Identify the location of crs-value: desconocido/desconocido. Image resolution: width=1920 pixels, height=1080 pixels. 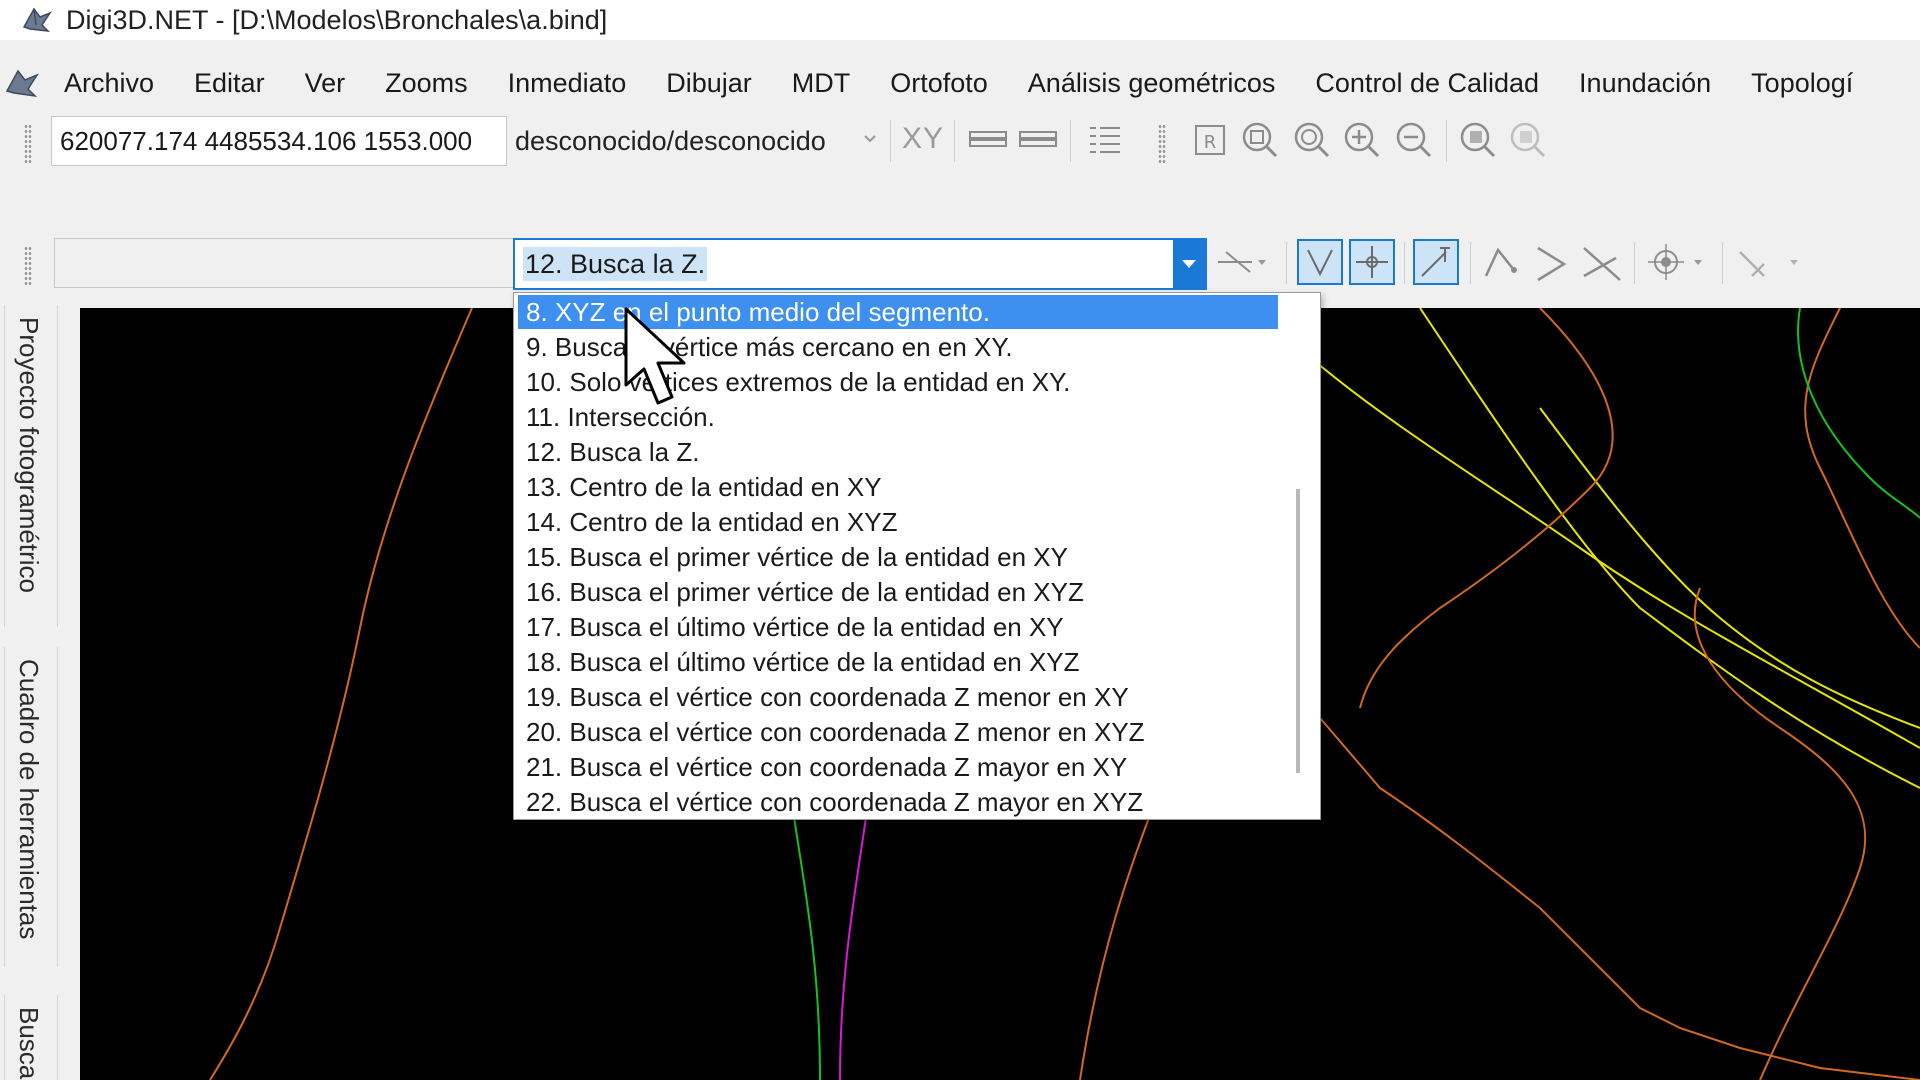
(670, 140).